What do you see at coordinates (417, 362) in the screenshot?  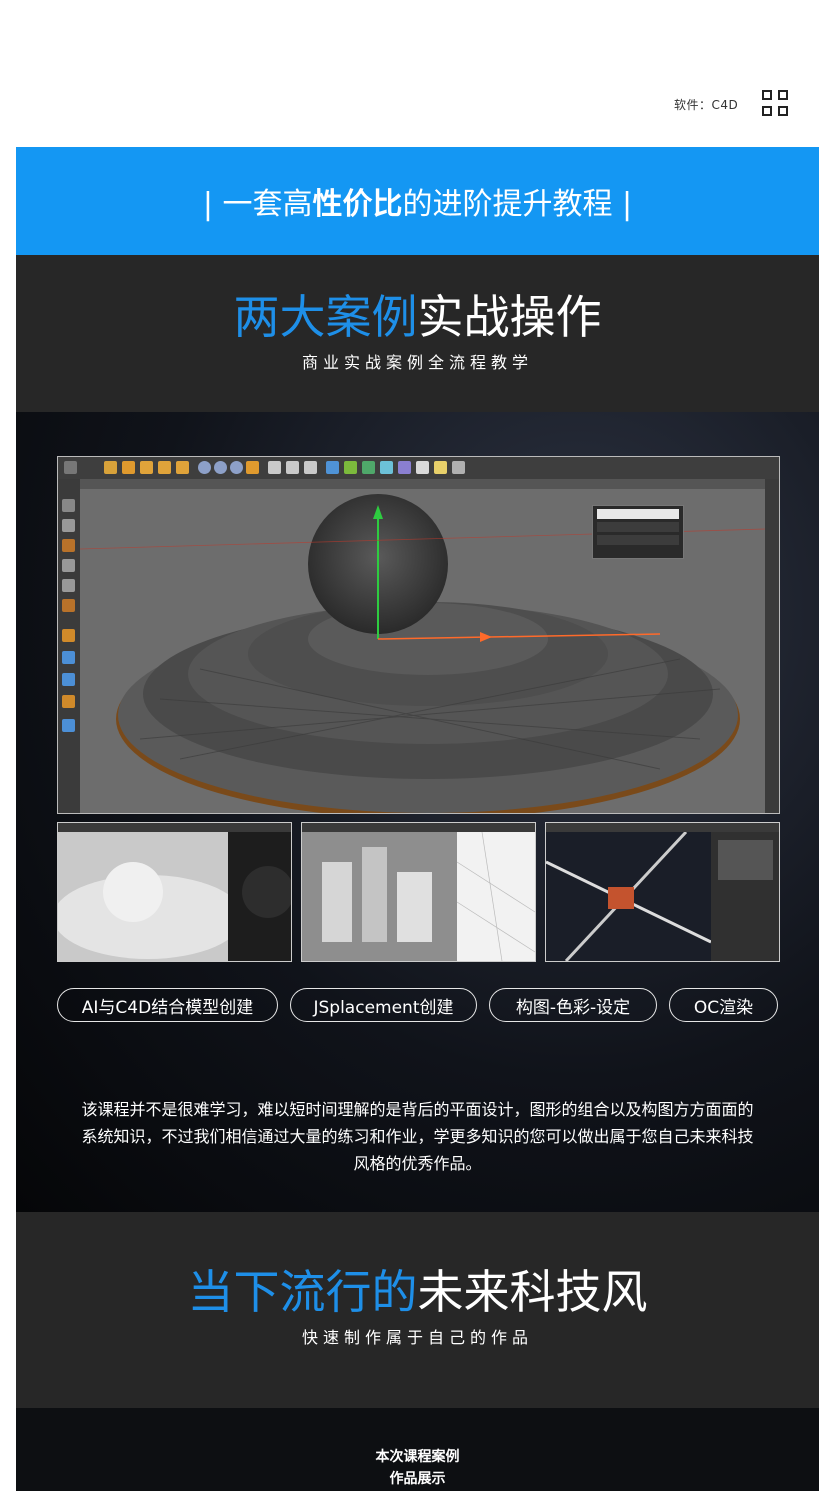 I see `section-subtitle: 商业实战案例全流程教学` at bounding box center [417, 362].